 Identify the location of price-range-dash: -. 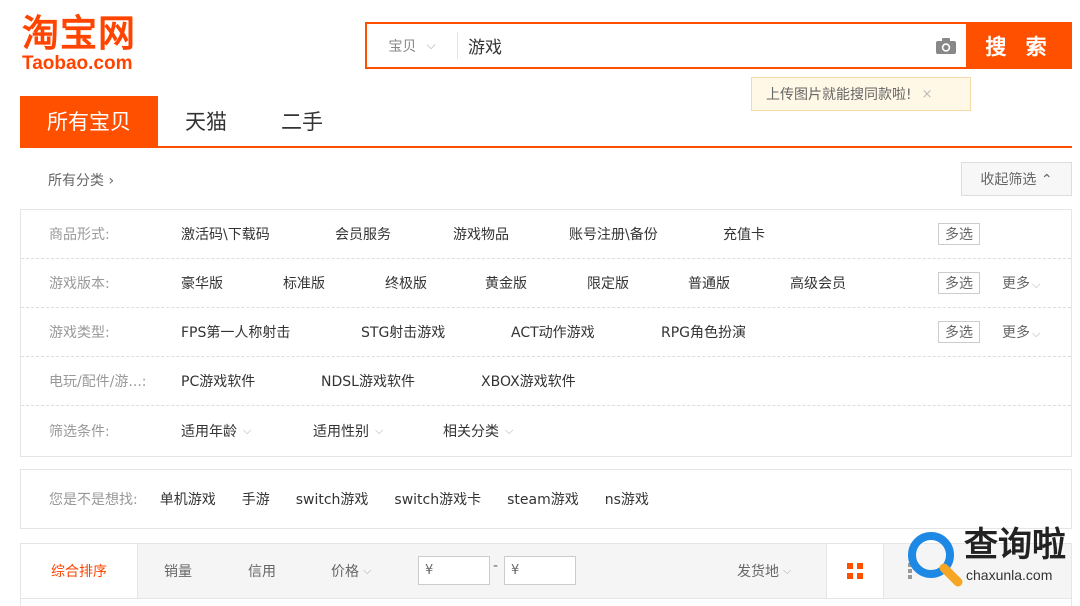
(496, 566).